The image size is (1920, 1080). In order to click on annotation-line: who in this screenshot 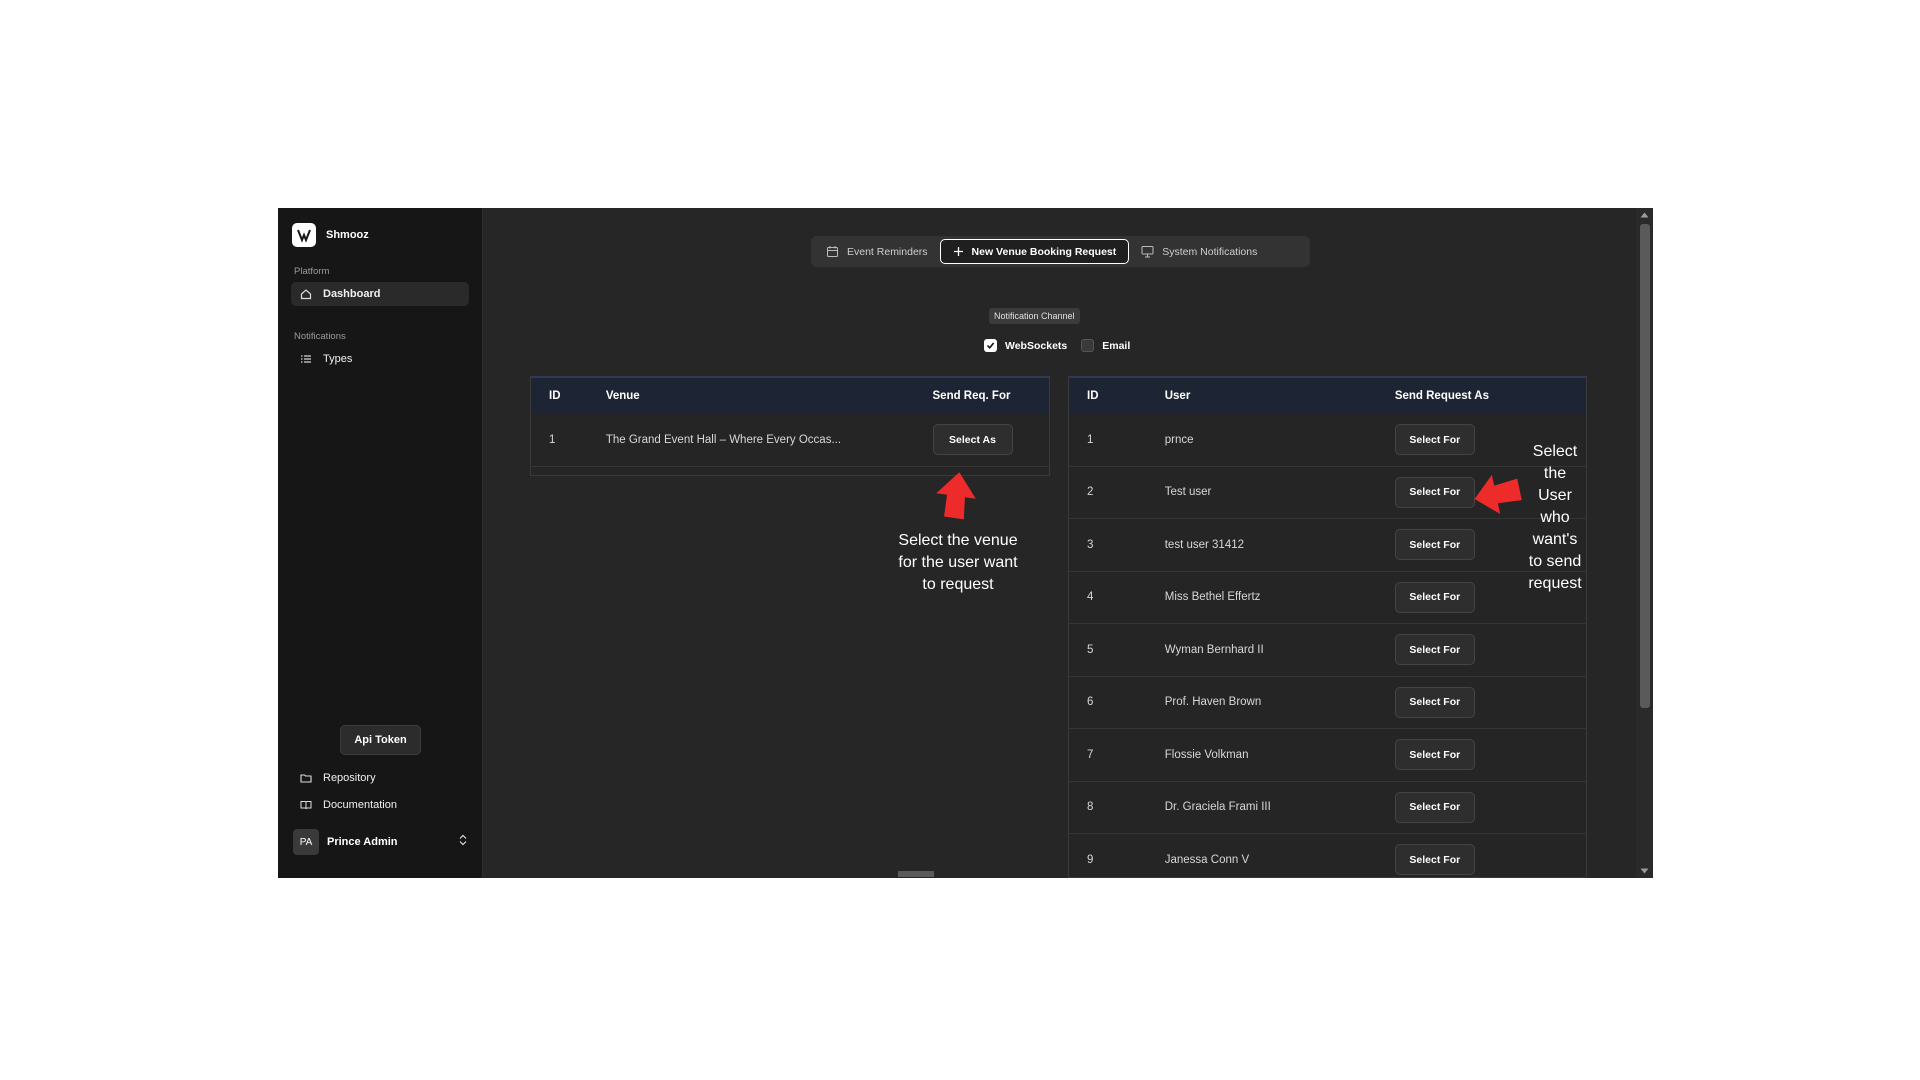, I will do `click(1555, 517)`.